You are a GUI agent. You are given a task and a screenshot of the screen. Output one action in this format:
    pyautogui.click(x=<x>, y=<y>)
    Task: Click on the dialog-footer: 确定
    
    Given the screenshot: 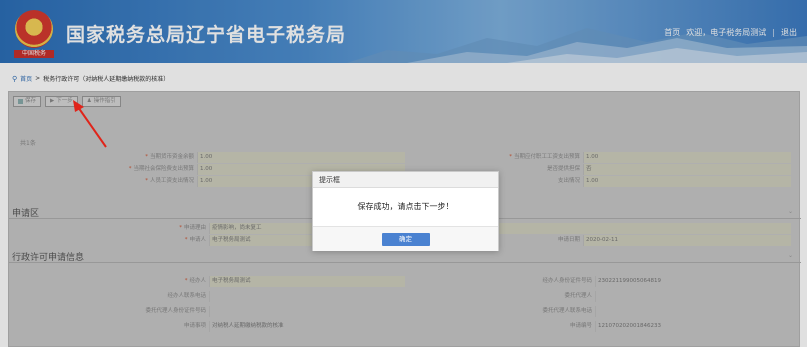 What is the action you would take?
    pyautogui.click(x=405, y=238)
    